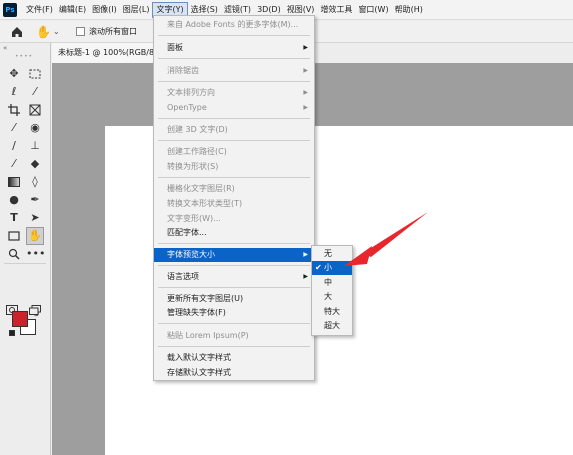 The width and height of the screenshot is (573, 455). I want to click on eyedropper-tool-icon: ⁄, so click(14, 128).